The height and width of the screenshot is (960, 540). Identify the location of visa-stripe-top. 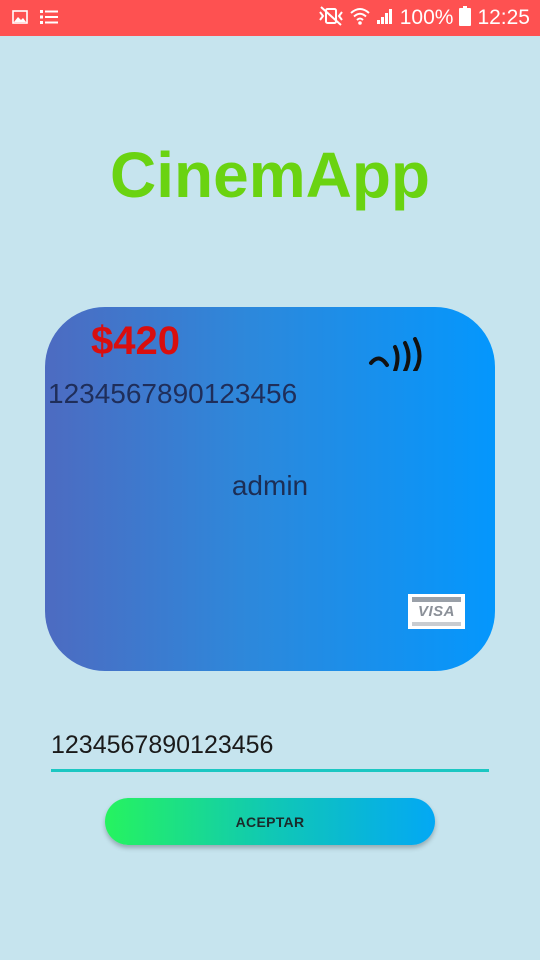
(436, 599).